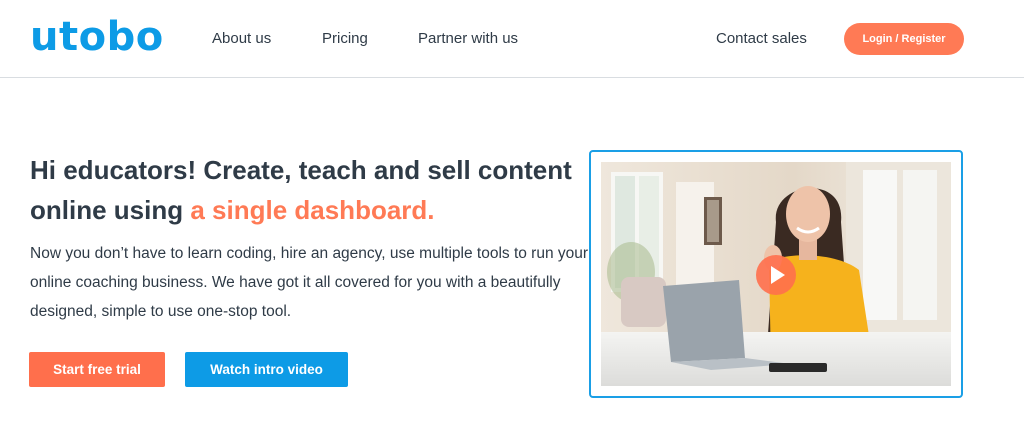 This screenshot has width=1024, height=443. Describe the element at coordinates (97, 37) in the screenshot. I see `utobo-logo: utobo` at that location.